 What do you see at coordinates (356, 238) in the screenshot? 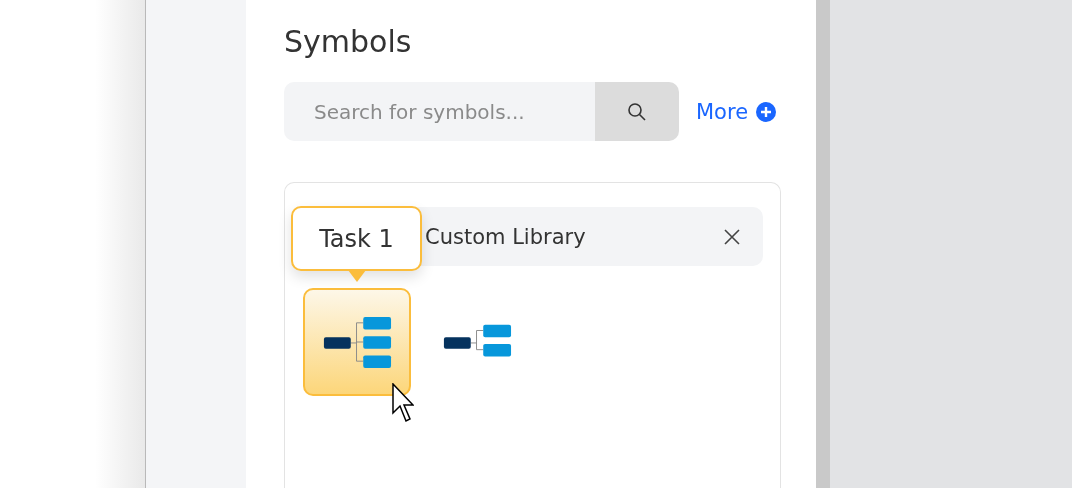
I see `tooltip: Task 1` at bounding box center [356, 238].